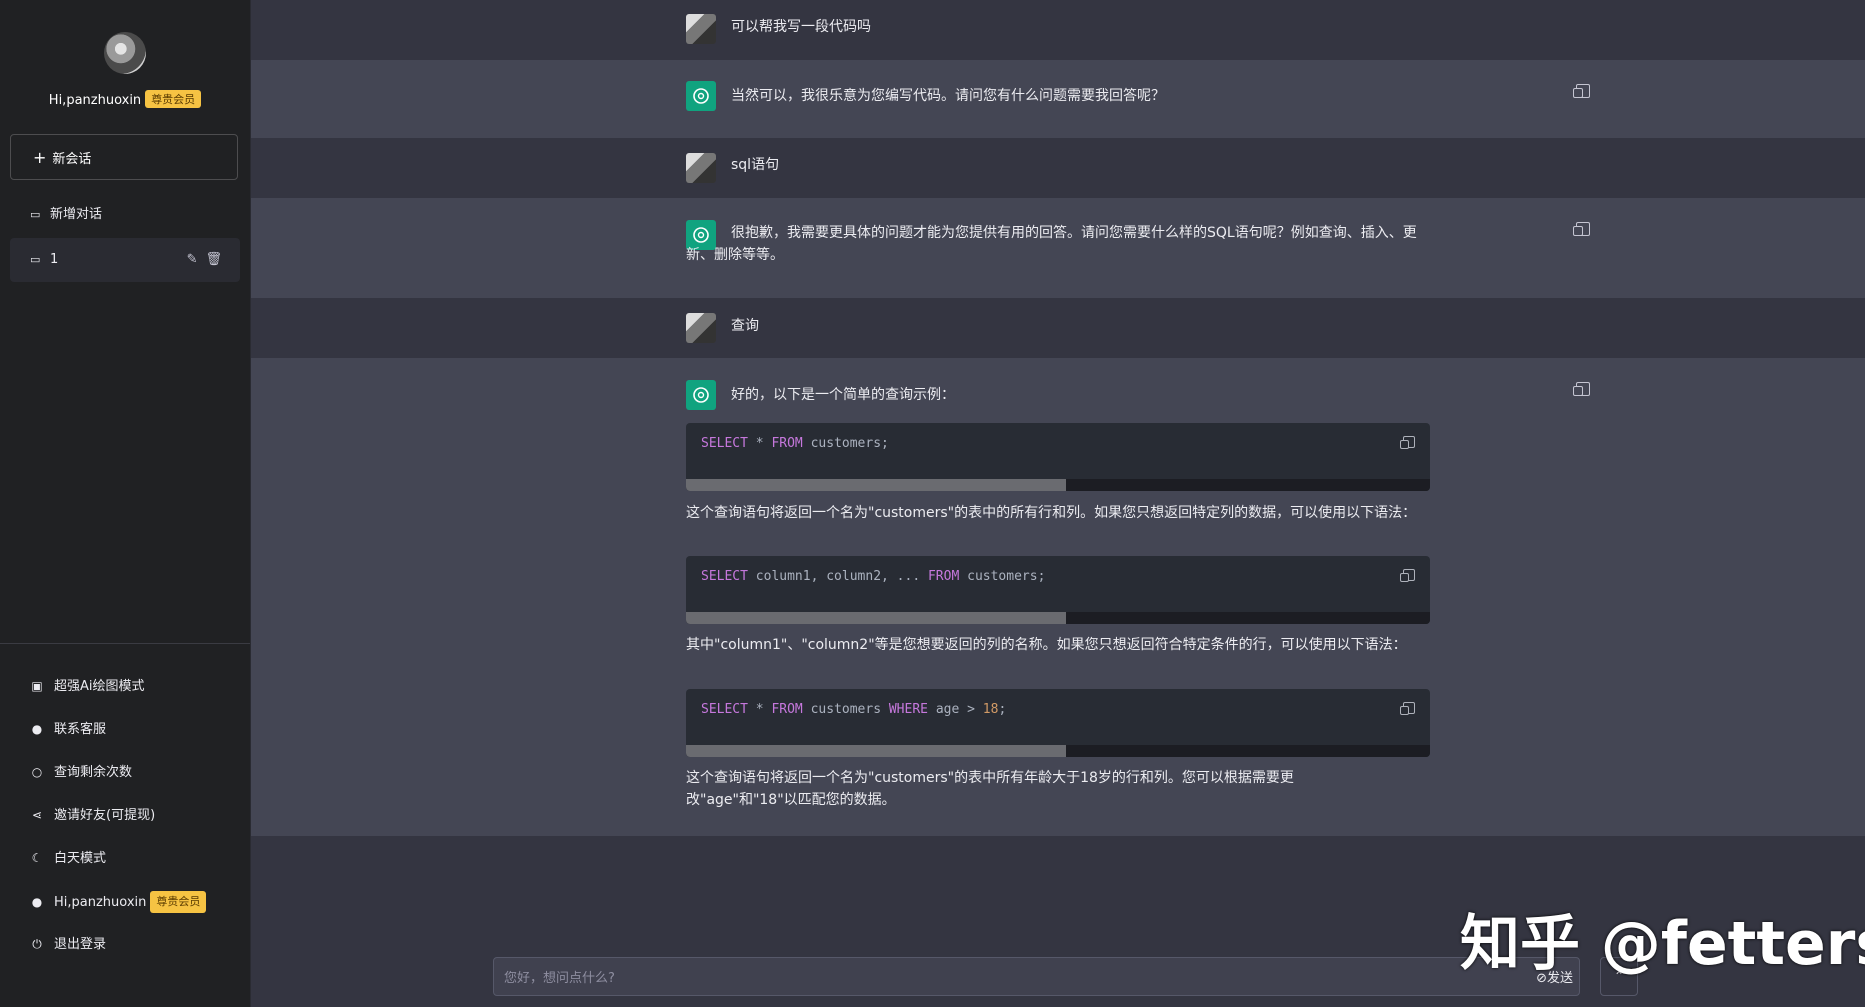 This screenshot has height=1007, width=1865. Describe the element at coordinates (125, 260) in the screenshot. I see `sidebar-item-conversation-active: ▭ 1 ✎ 🗑` at that location.